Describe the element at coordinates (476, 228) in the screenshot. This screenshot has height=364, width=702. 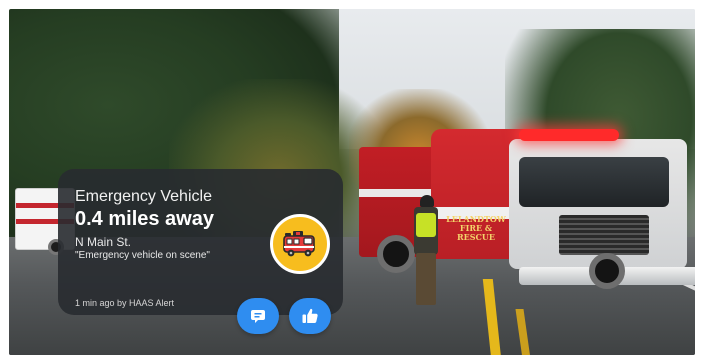
I see `truck-door-lettering: LELANDTOW FIRE & RESCUE` at that location.